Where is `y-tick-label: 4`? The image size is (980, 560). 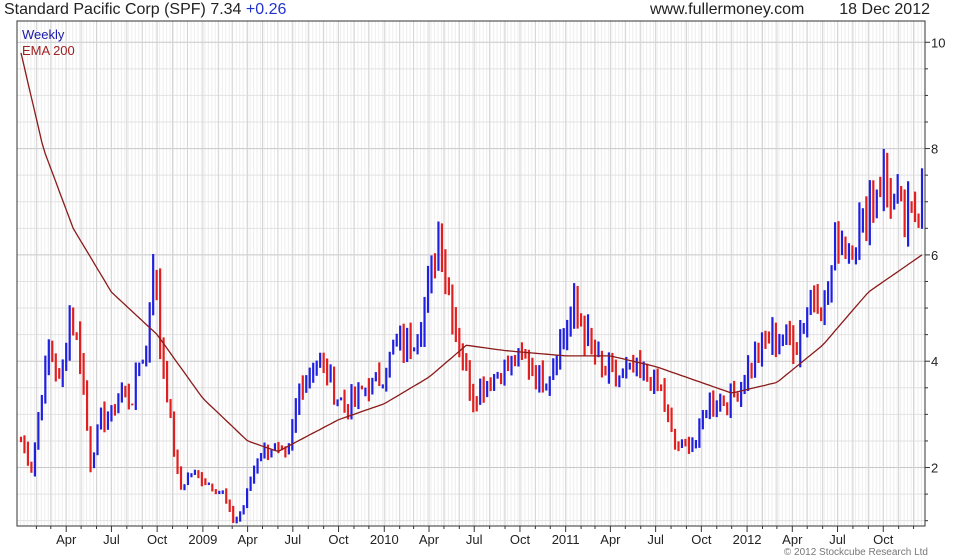 y-tick-label: 4 is located at coordinates (934, 361).